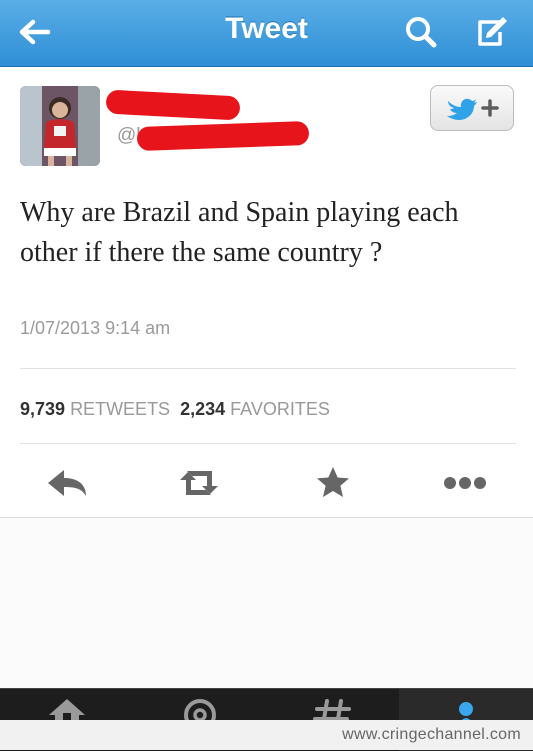 Image resolution: width=533 pixels, height=751 pixels. What do you see at coordinates (431, 734) in the screenshot?
I see `watermark-text: www.cringechannel.com` at bounding box center [431, 734].